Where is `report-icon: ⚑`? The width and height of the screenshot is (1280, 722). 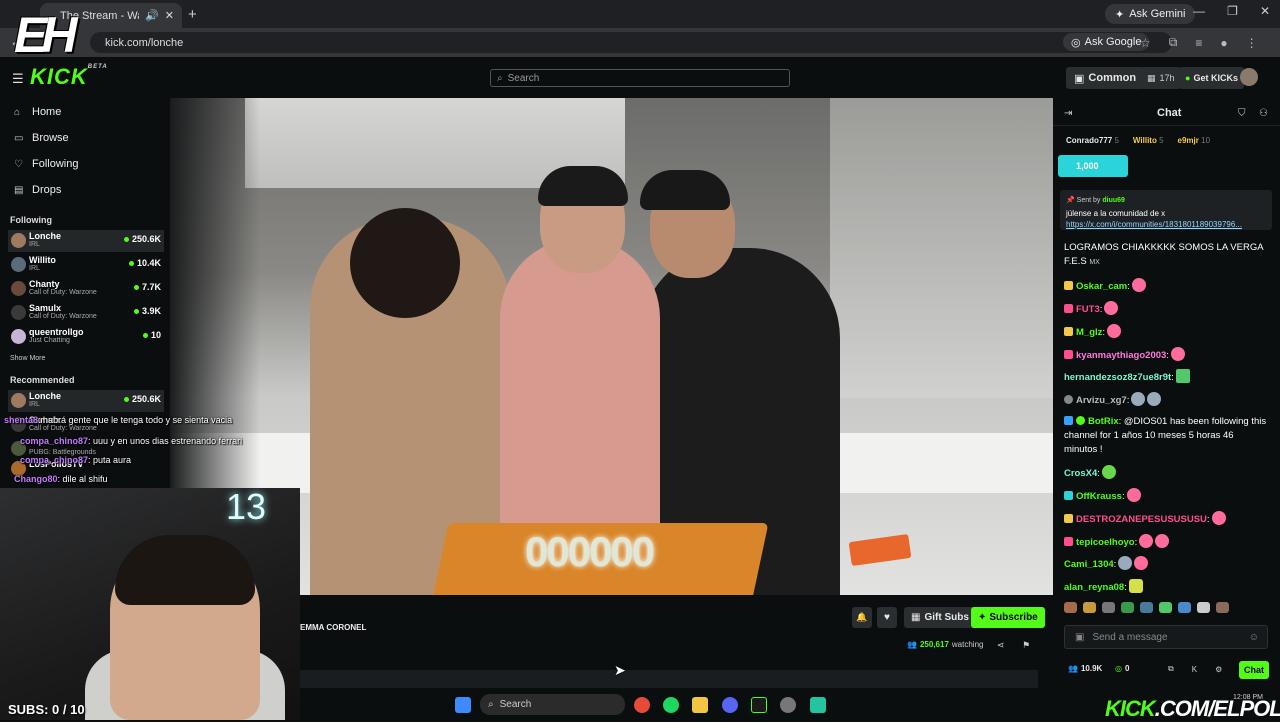
report-icon: ⚑ is located at coordinates (1026, 645).